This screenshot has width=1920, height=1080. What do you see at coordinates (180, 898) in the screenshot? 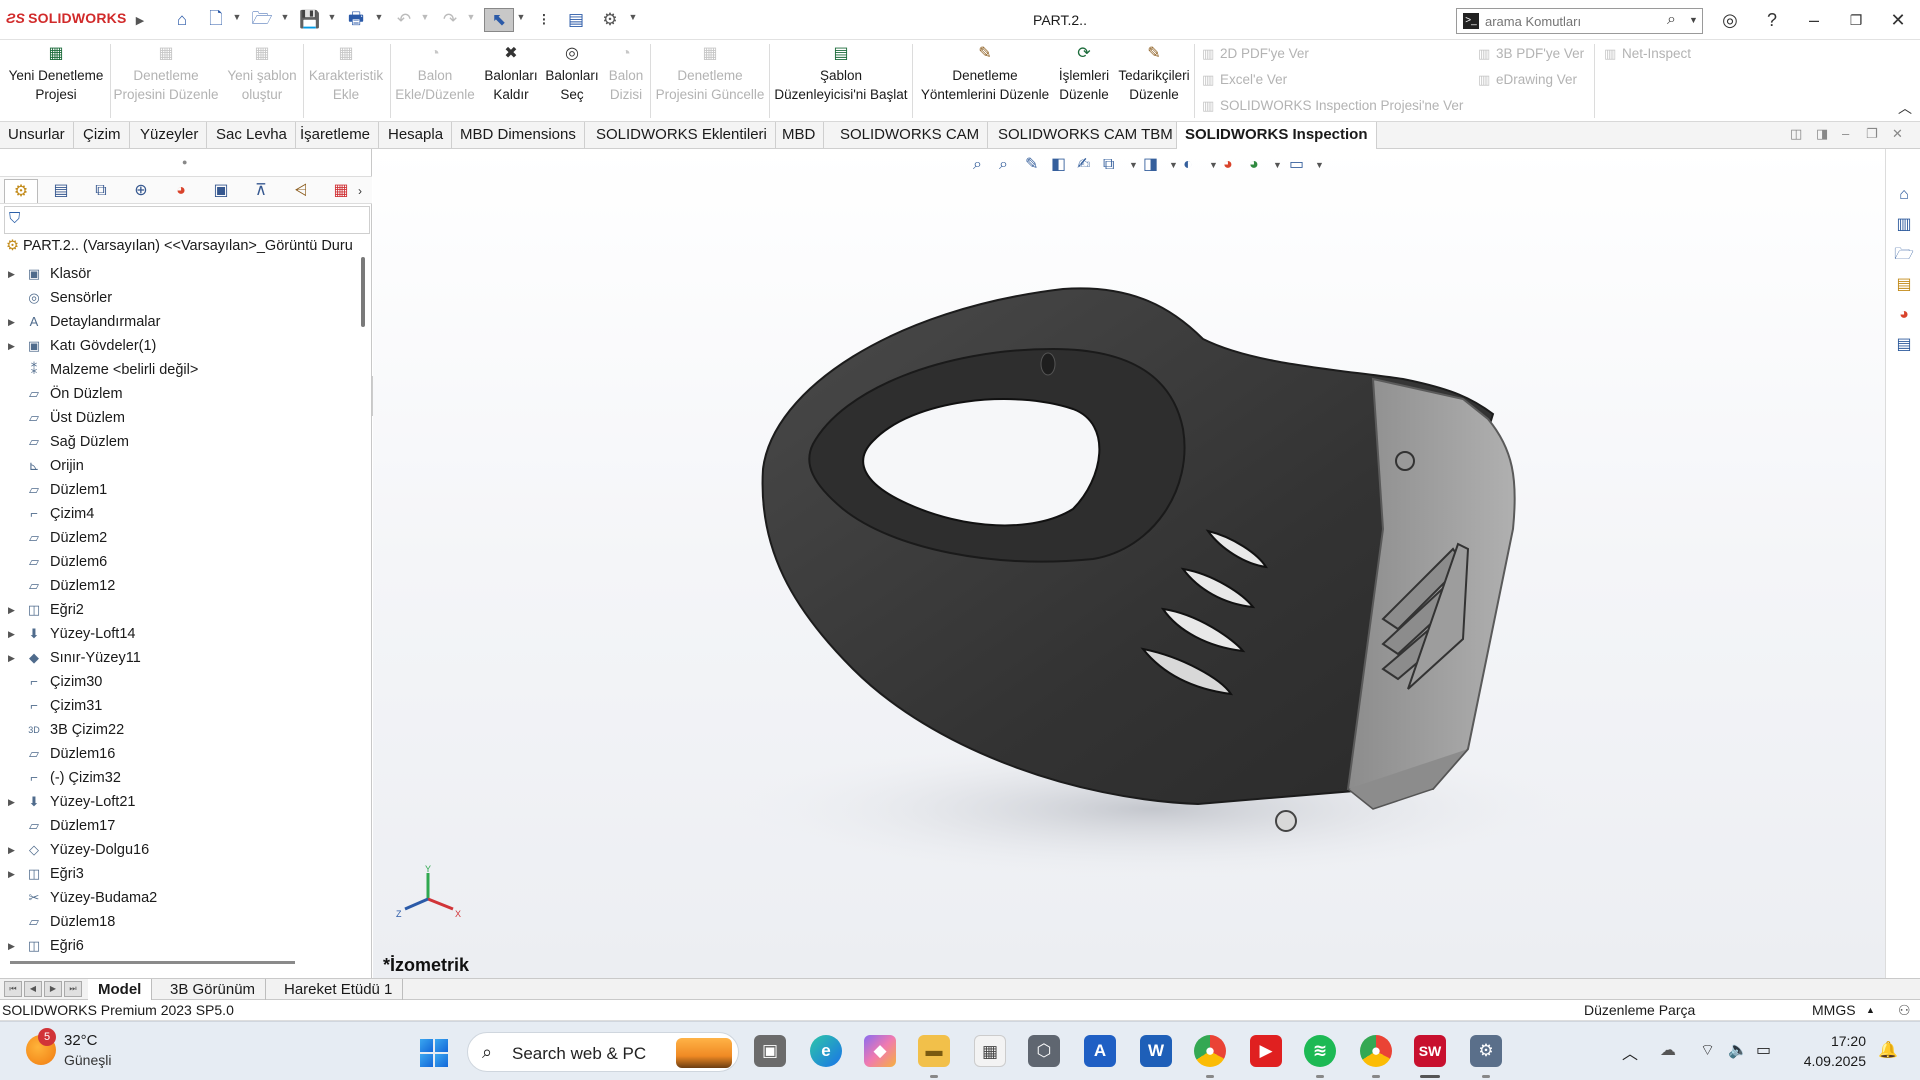
I see `tree-item: ✂ Yüzey-Budama2` at bounding box center [180, 898].